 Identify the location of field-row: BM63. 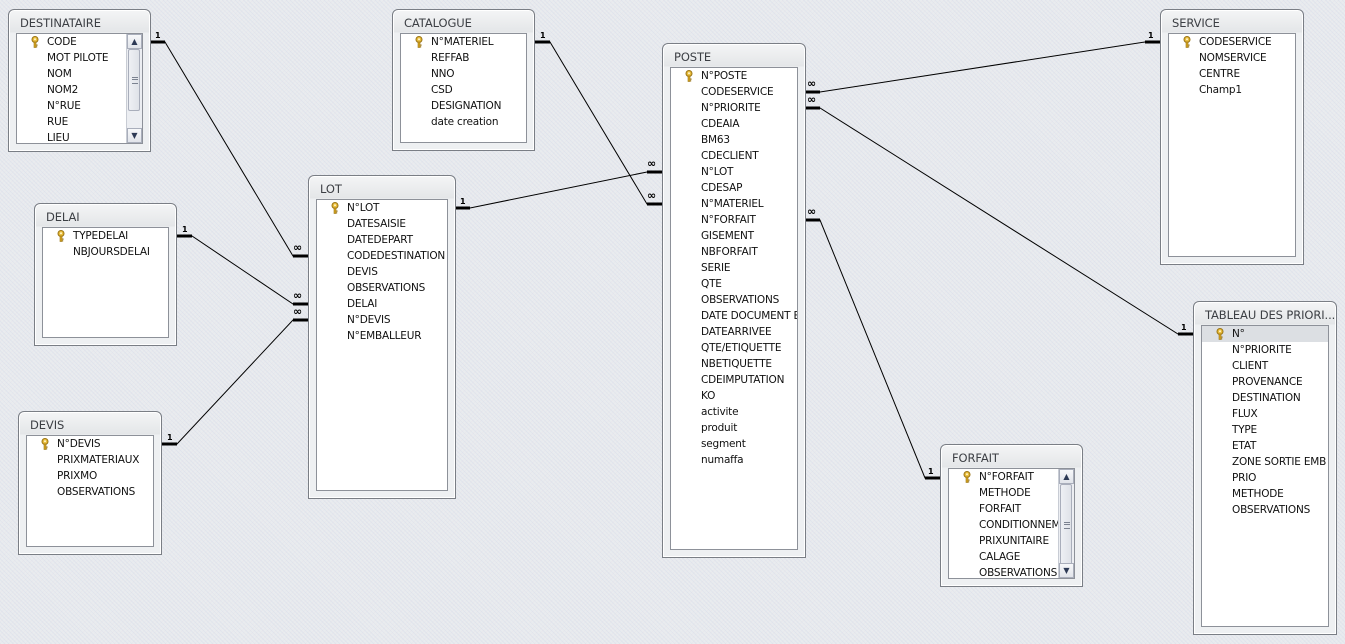
(734, 140).